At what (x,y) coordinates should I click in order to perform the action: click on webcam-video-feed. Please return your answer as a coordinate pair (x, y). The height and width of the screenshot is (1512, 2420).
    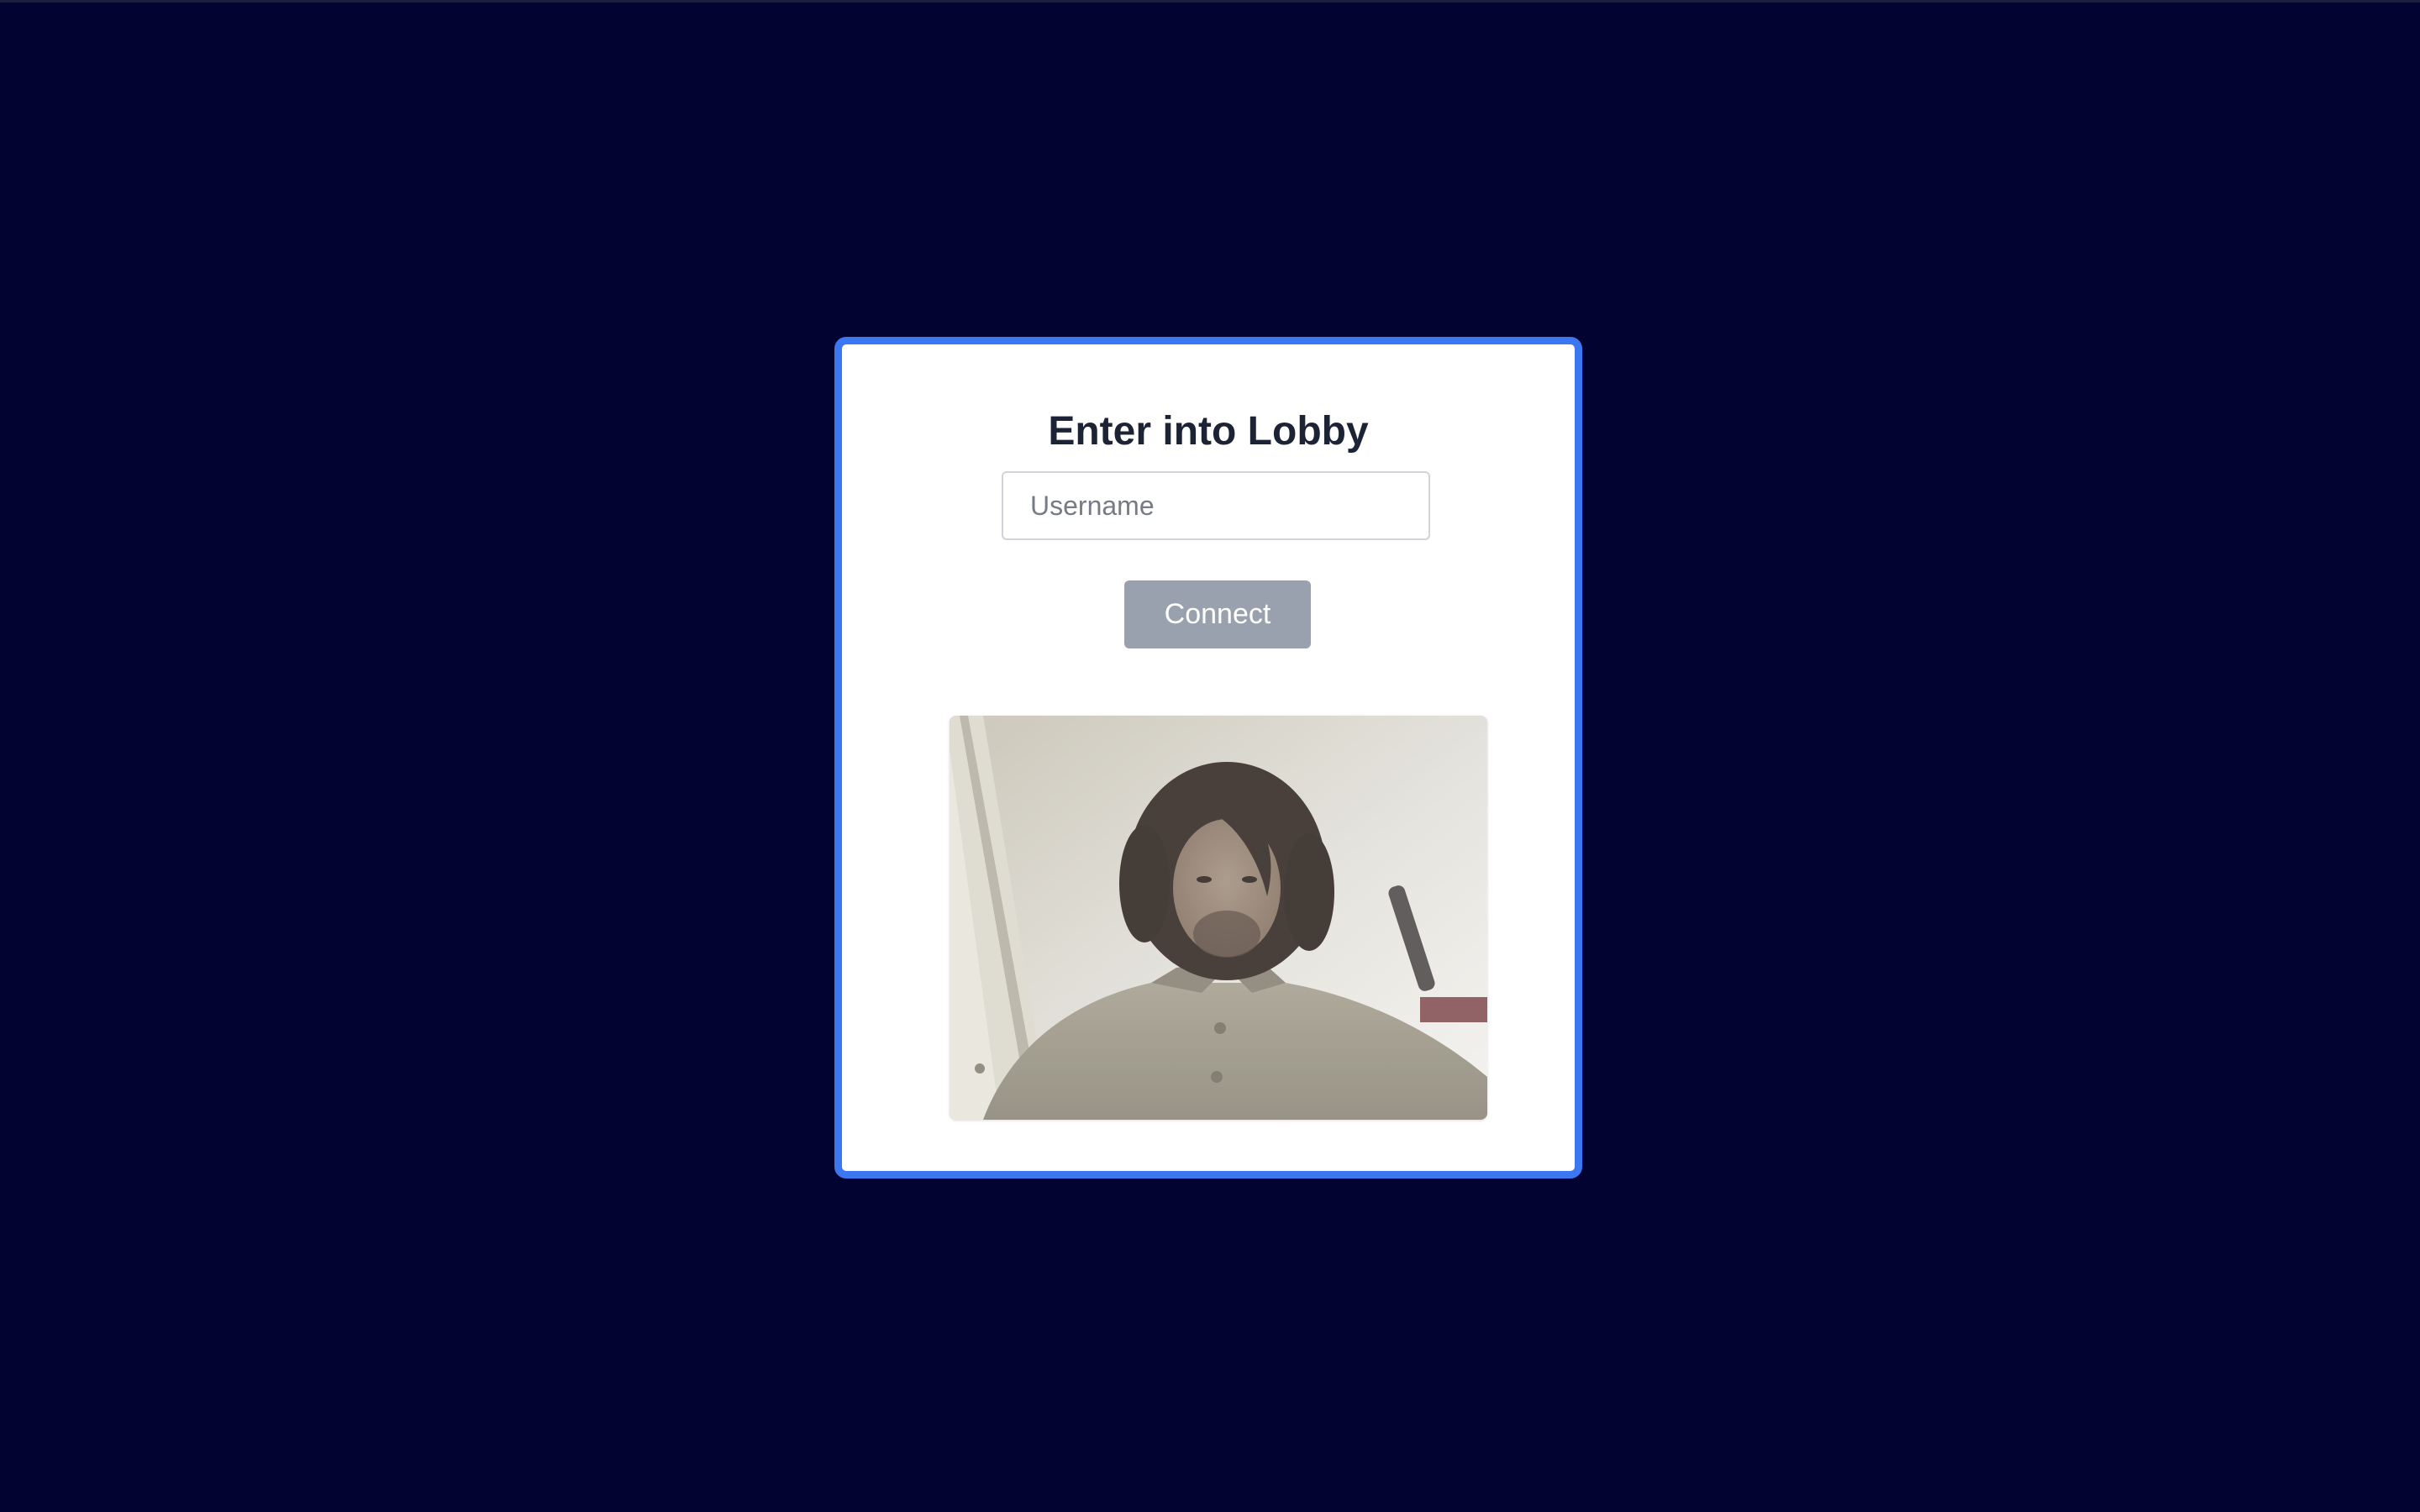
    Looking at the image, I should click on (1218, 918).